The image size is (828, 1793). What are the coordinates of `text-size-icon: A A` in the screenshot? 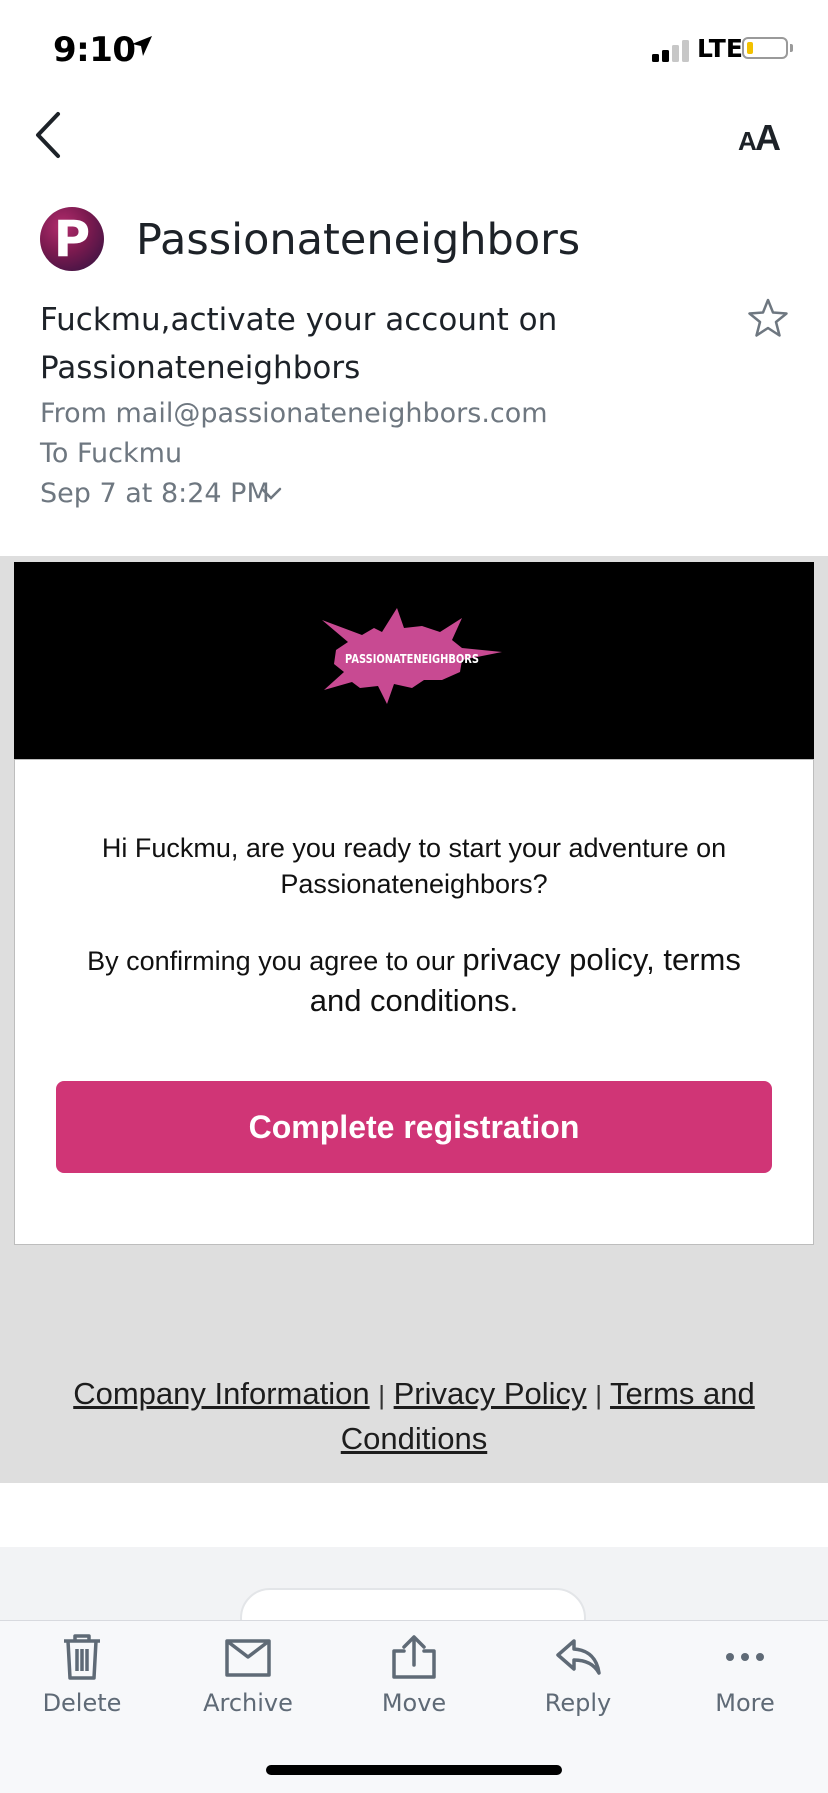 It's located at (763, 138).